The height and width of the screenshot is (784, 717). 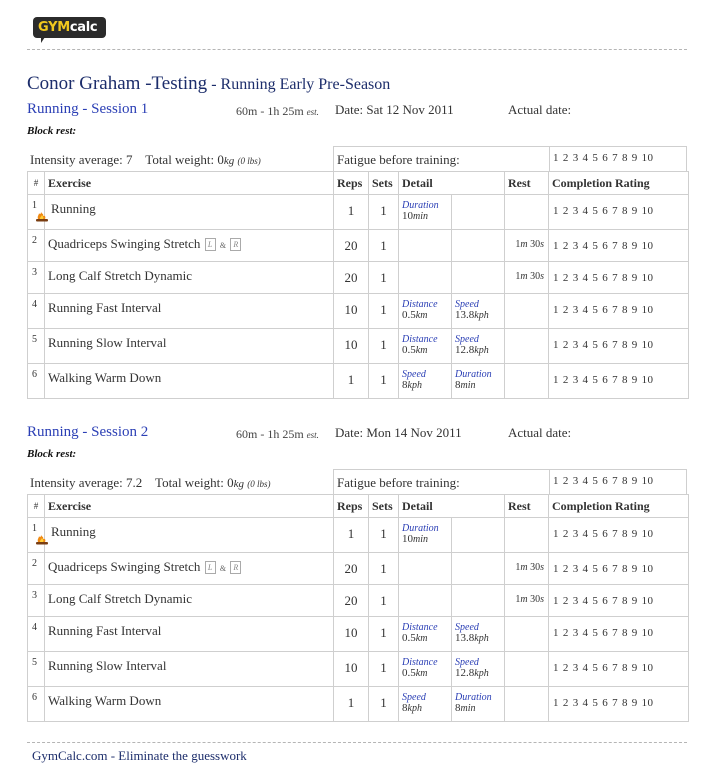 I want to click on session-name: Running - Session 1, so click(x=87, y=109).